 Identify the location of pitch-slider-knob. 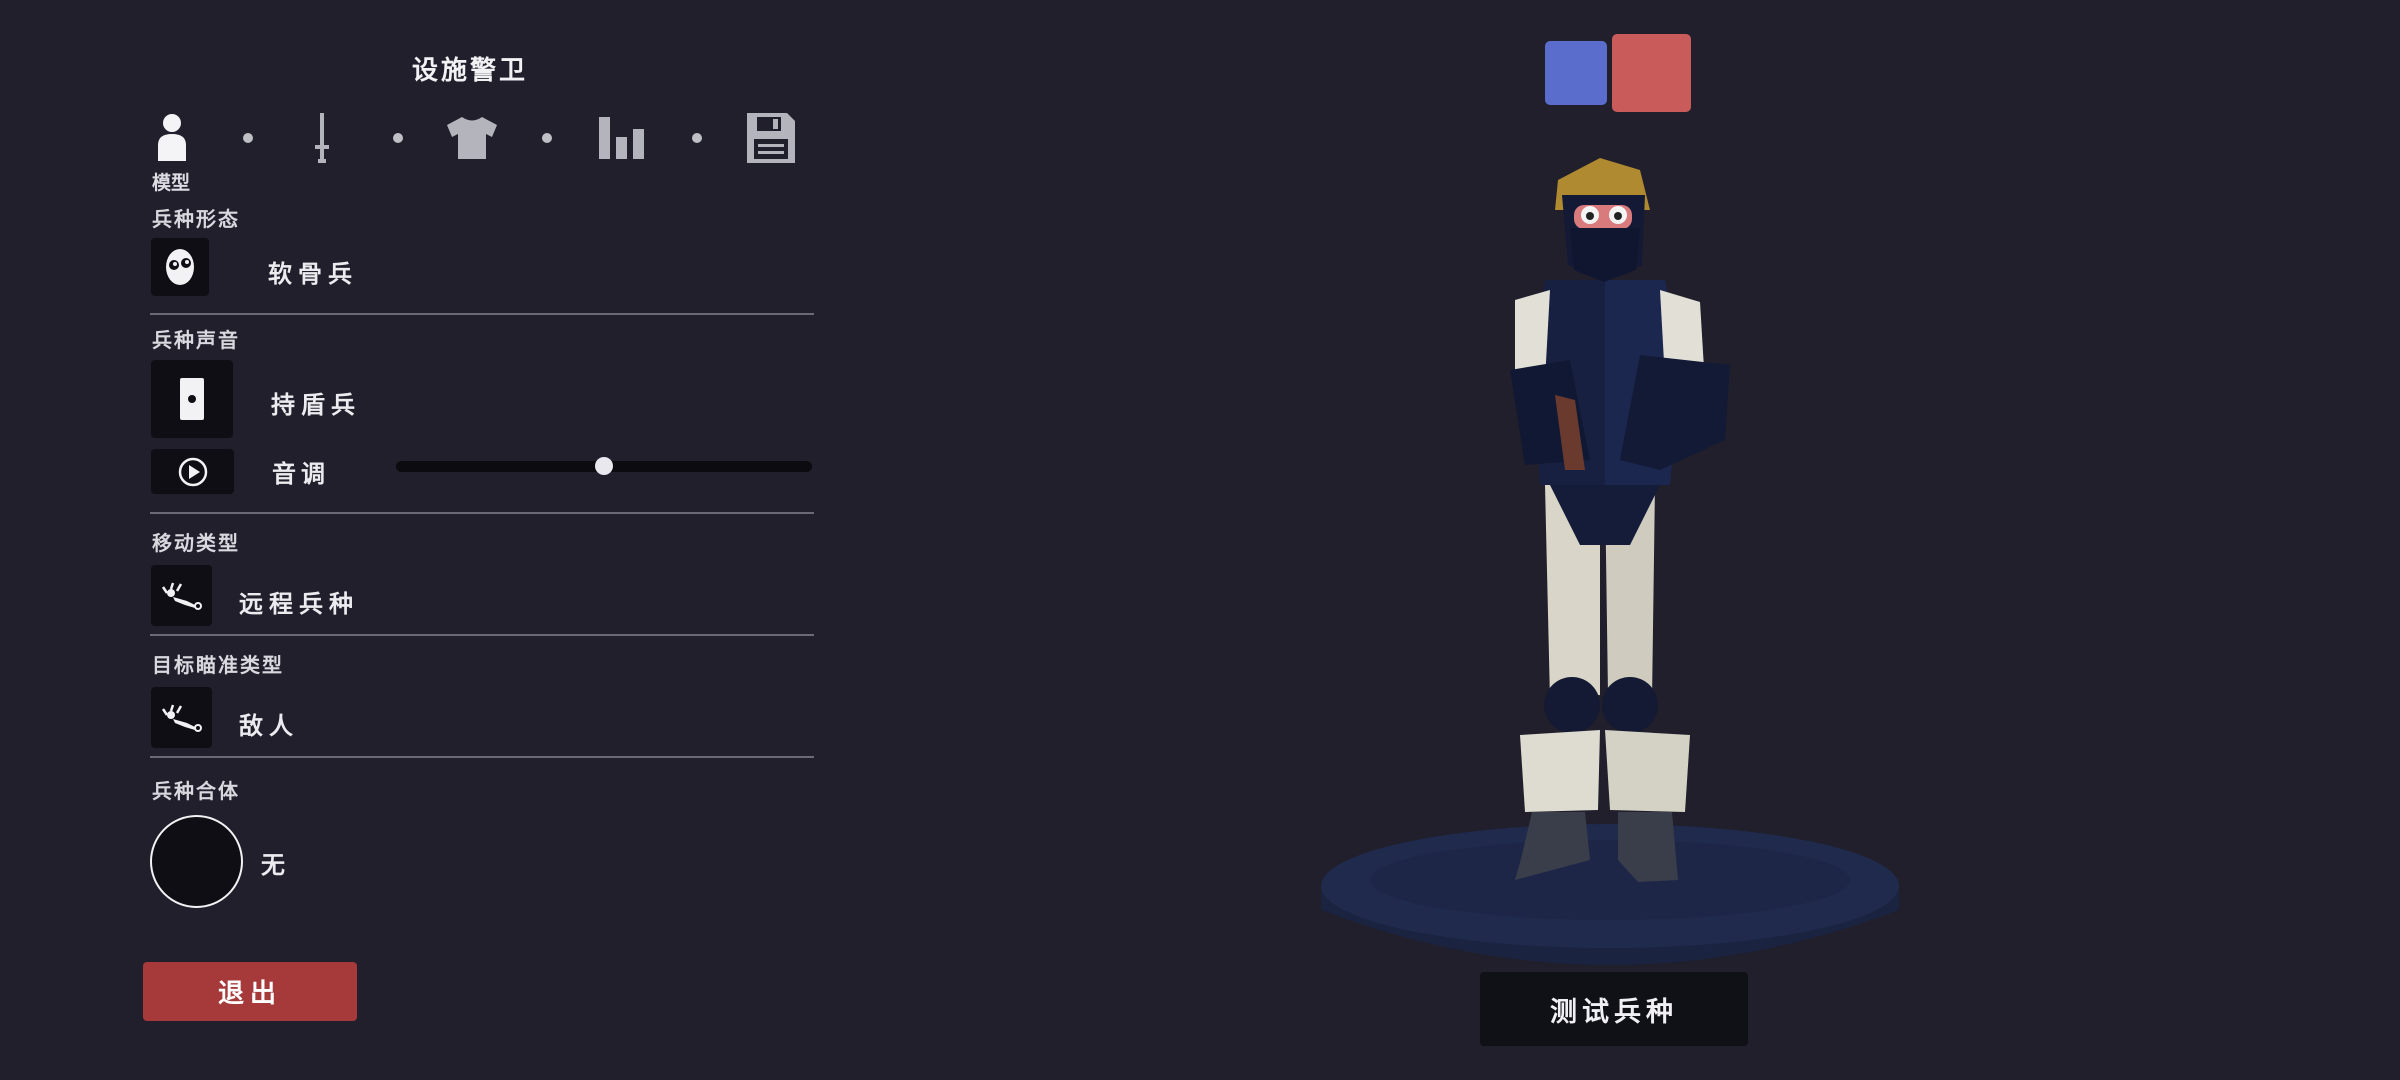
(604, 466).